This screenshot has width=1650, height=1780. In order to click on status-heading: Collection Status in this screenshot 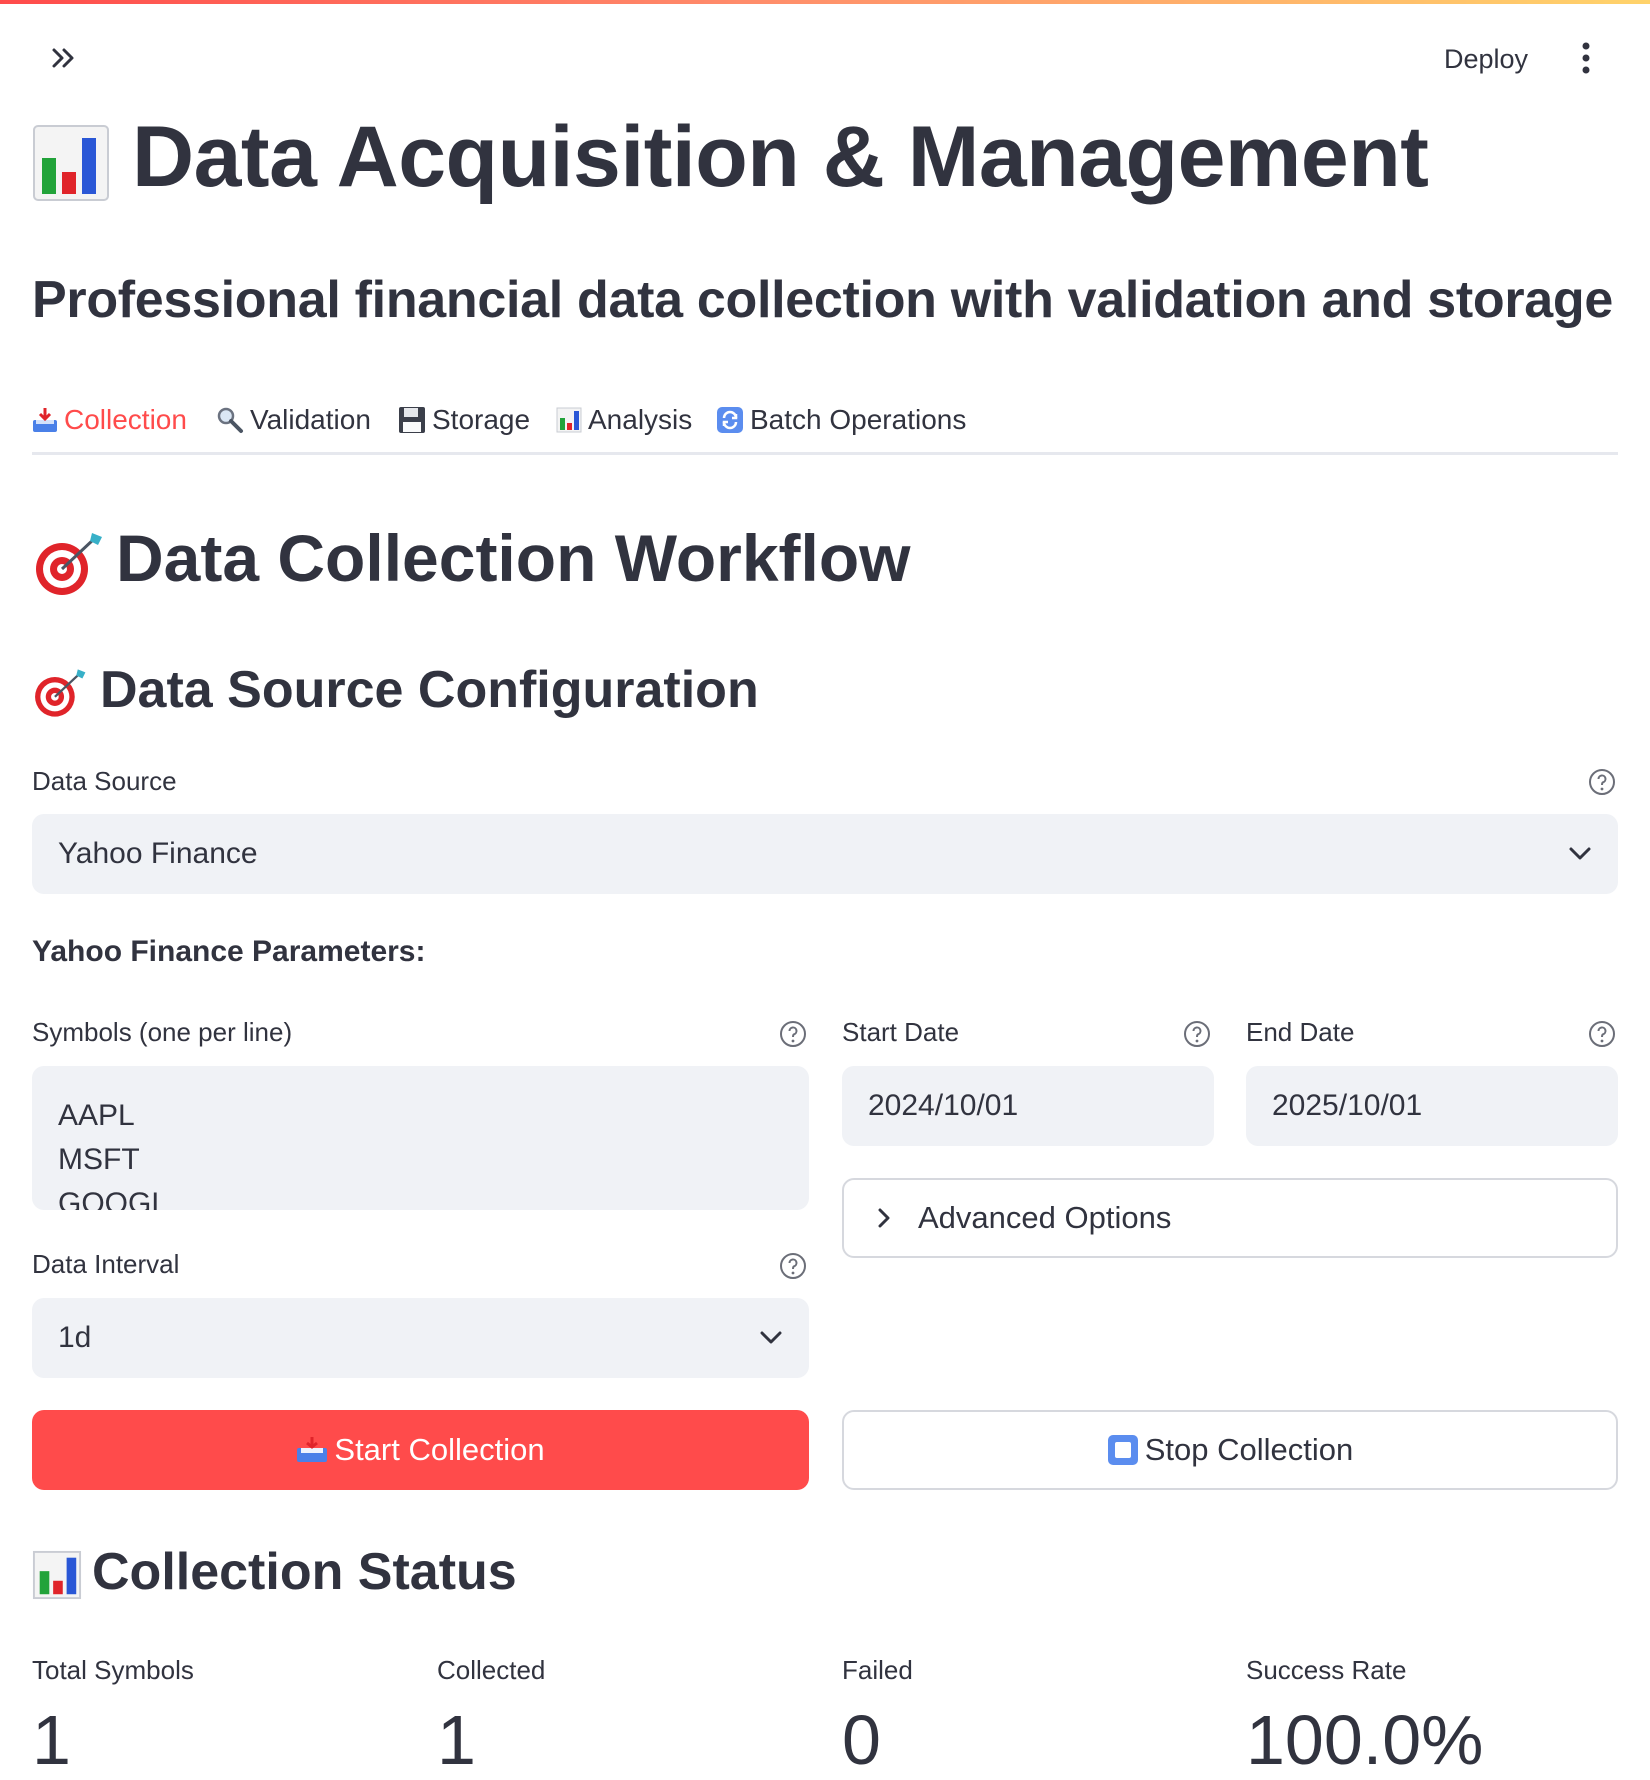, I will do `click(274, 1572)`.